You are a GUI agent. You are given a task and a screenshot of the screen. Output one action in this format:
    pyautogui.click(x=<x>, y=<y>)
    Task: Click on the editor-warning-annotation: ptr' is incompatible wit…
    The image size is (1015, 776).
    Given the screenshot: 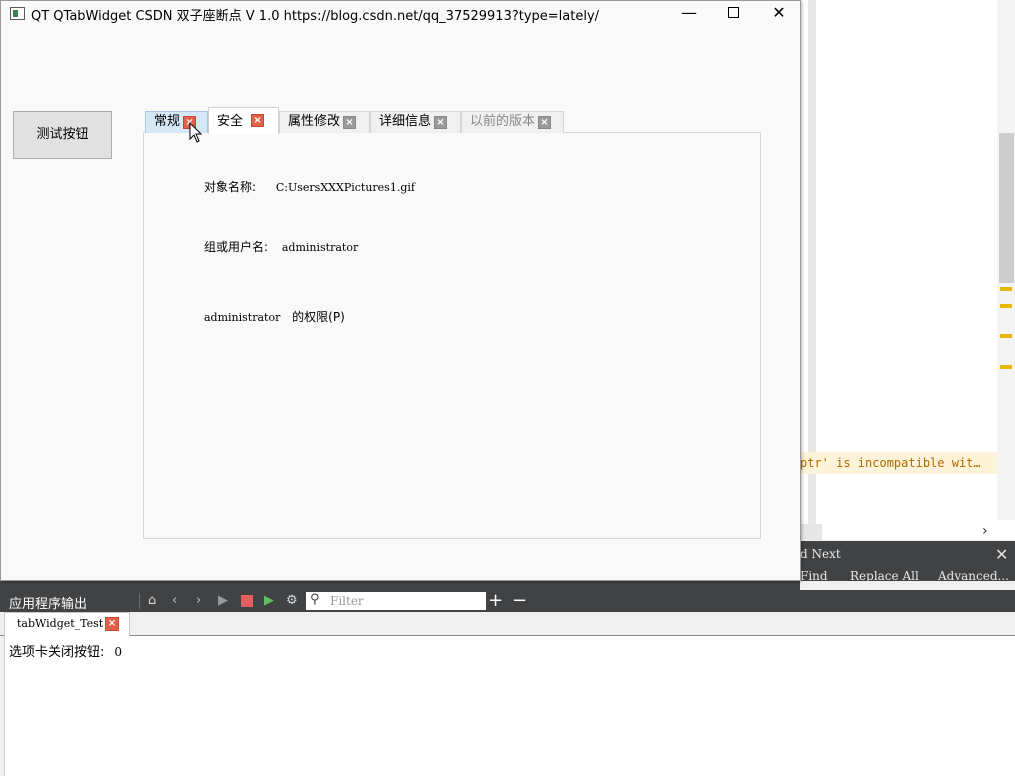 What is the action you would take?
    pyautogui.click(x=898, y=463)
    